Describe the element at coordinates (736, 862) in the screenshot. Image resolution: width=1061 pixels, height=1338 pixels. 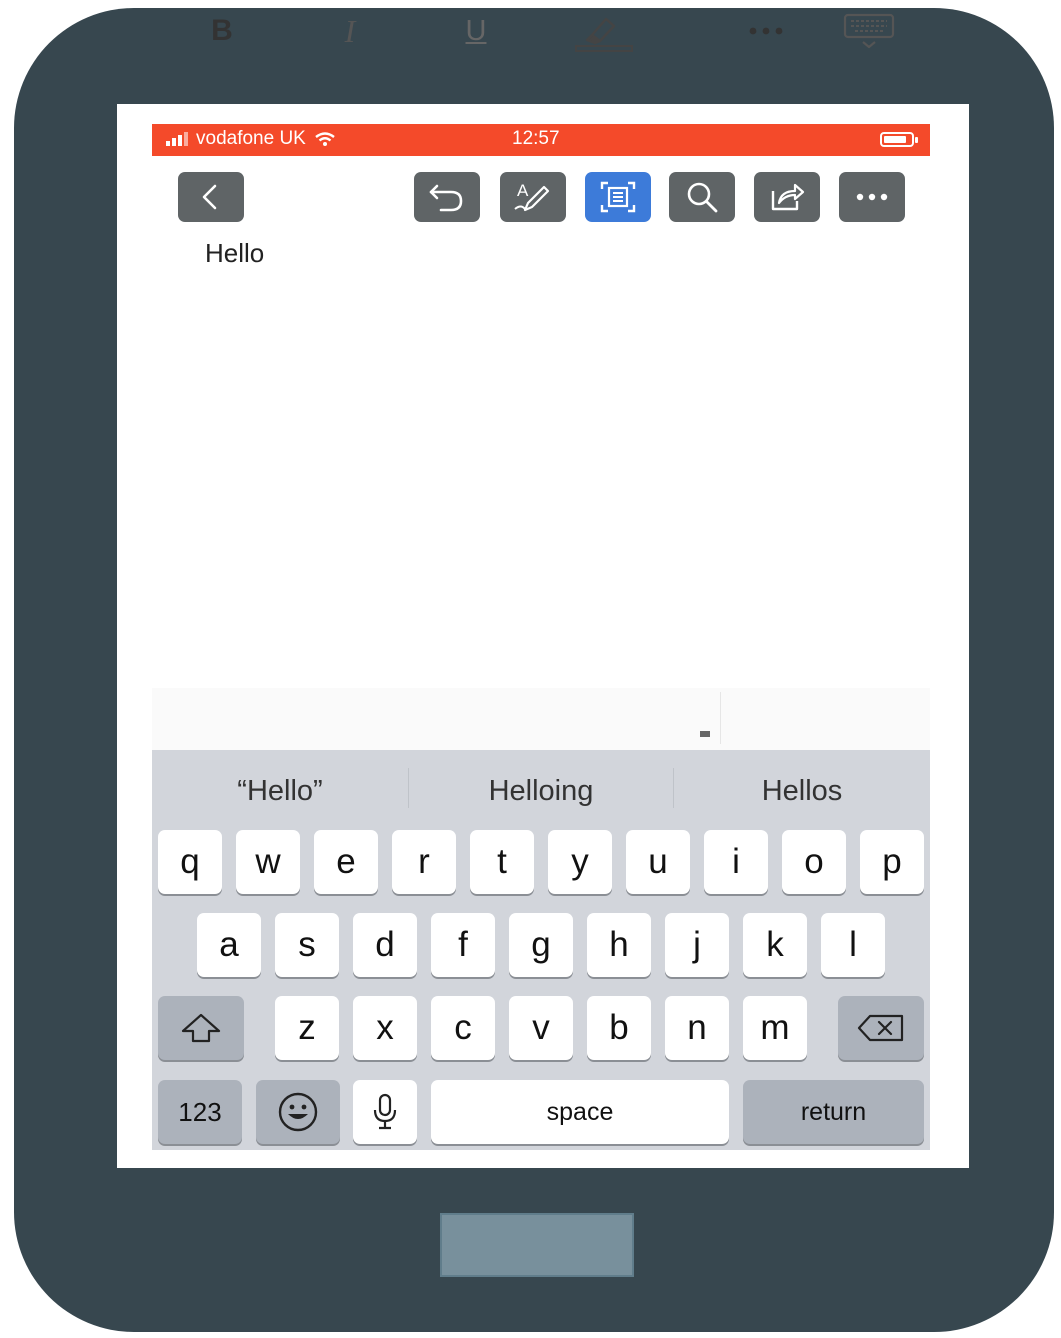
I see `key-i: i` at that location.